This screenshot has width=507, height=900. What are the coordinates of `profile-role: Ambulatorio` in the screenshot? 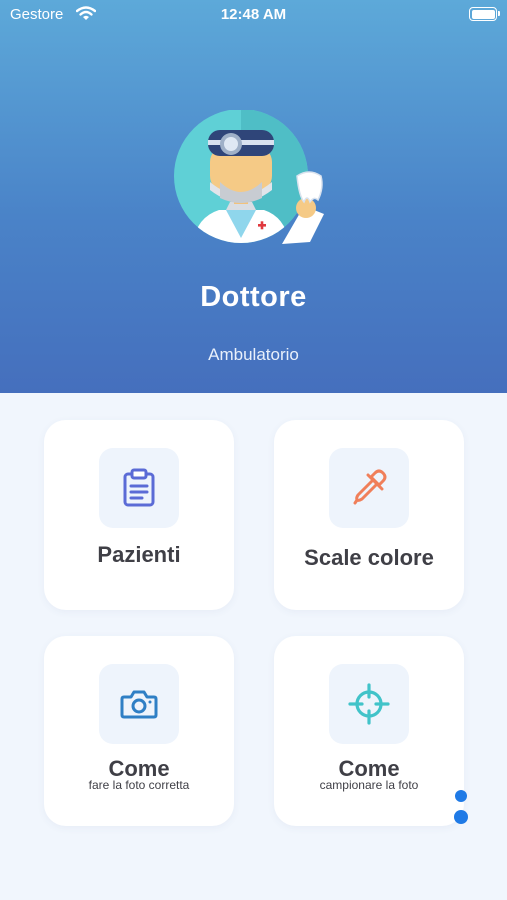 It's located at (253, 354).